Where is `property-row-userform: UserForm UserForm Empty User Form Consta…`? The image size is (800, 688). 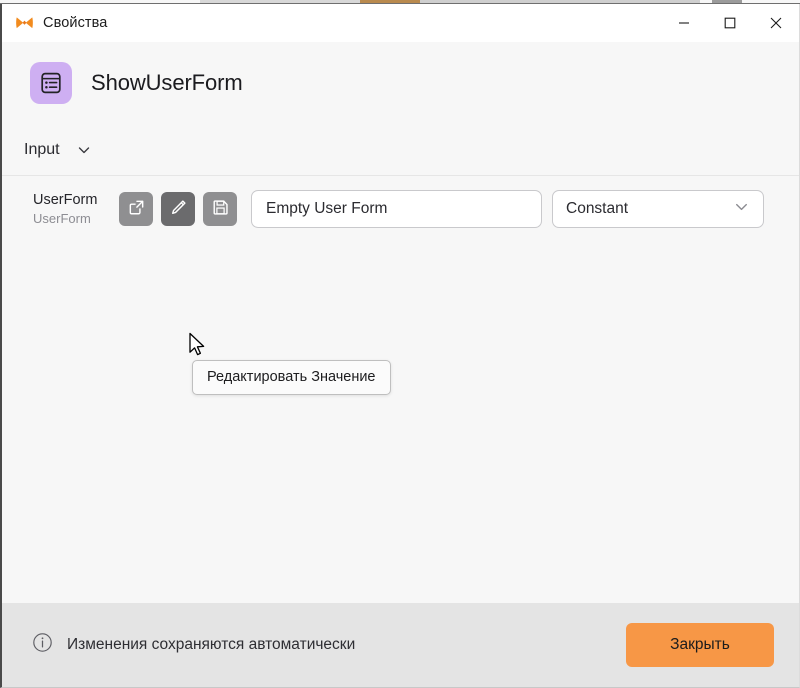 property-row-userform: UserForm UserForm Empty User Form Consta… is located at coordinates (400, 202).